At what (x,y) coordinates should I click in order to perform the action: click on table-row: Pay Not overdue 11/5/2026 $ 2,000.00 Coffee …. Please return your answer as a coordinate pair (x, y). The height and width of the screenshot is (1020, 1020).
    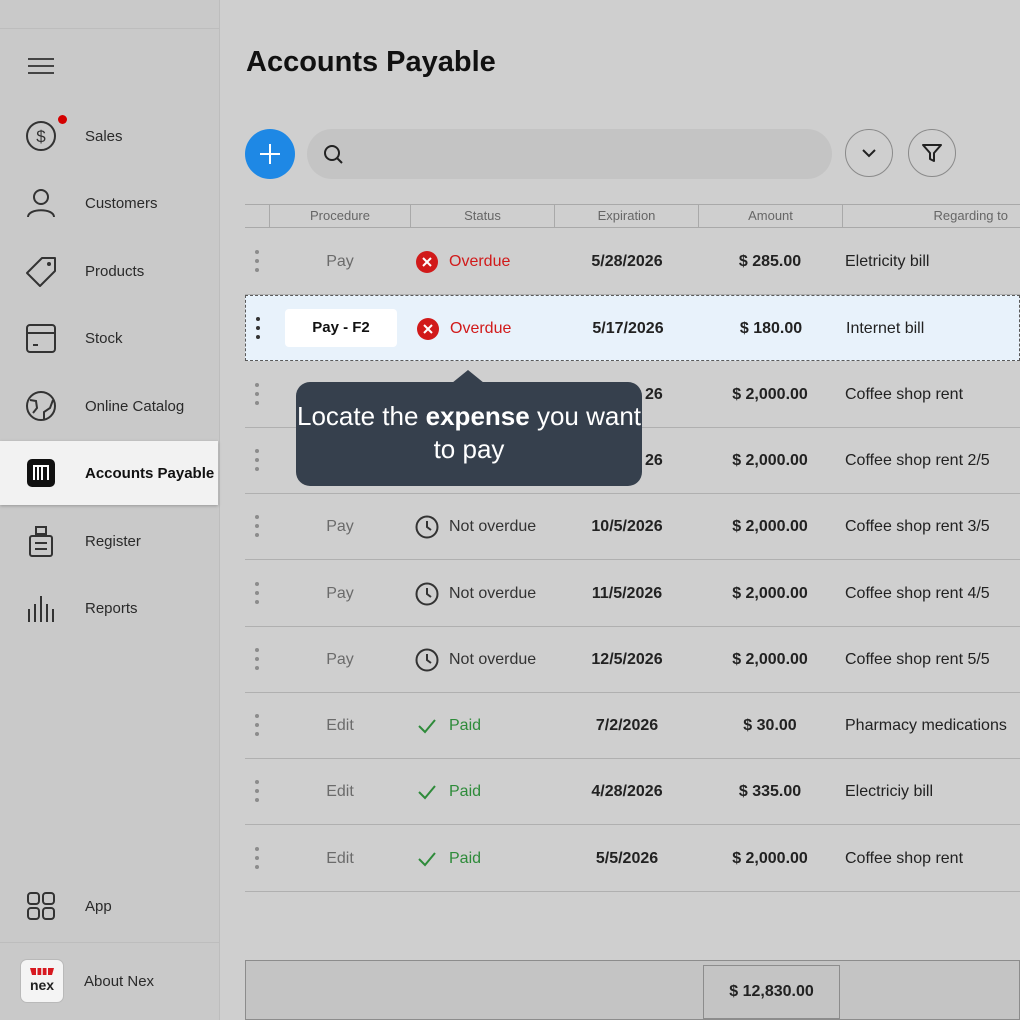
    Looking at the image, I should click on (632, 594).